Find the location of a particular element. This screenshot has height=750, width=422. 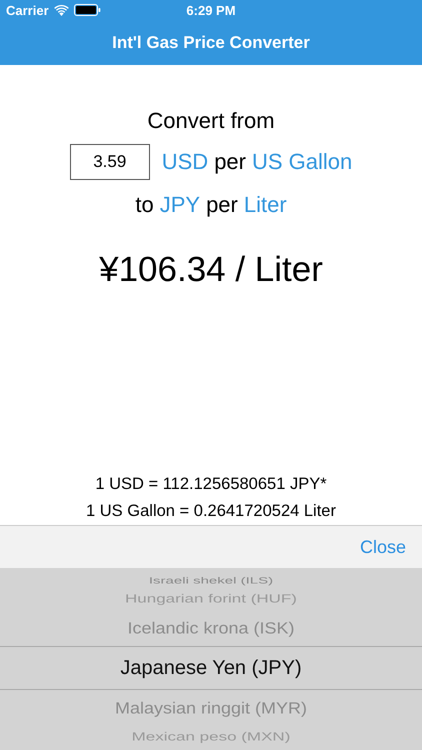

battery-icon is located at coordinates (87, 10).